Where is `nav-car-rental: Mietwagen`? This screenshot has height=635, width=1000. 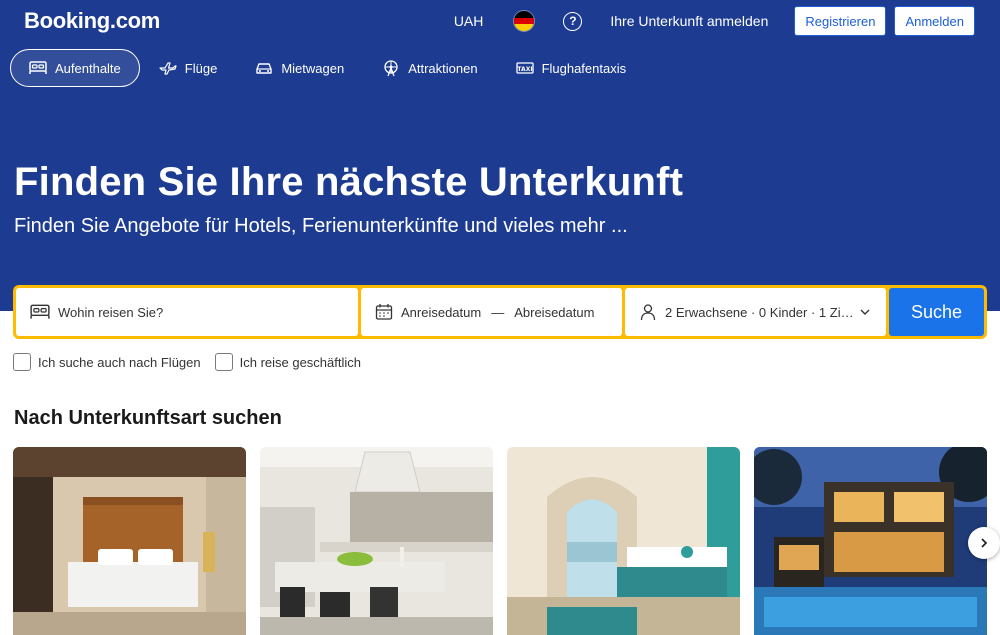
nav-car-rental: Mietwagen is located at coordinates (299, 68).